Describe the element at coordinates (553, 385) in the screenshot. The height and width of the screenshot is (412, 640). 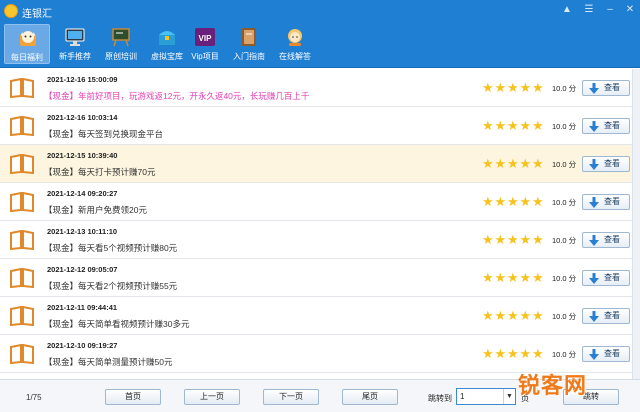
I see `watermark-logo: 锐客网` at that location.